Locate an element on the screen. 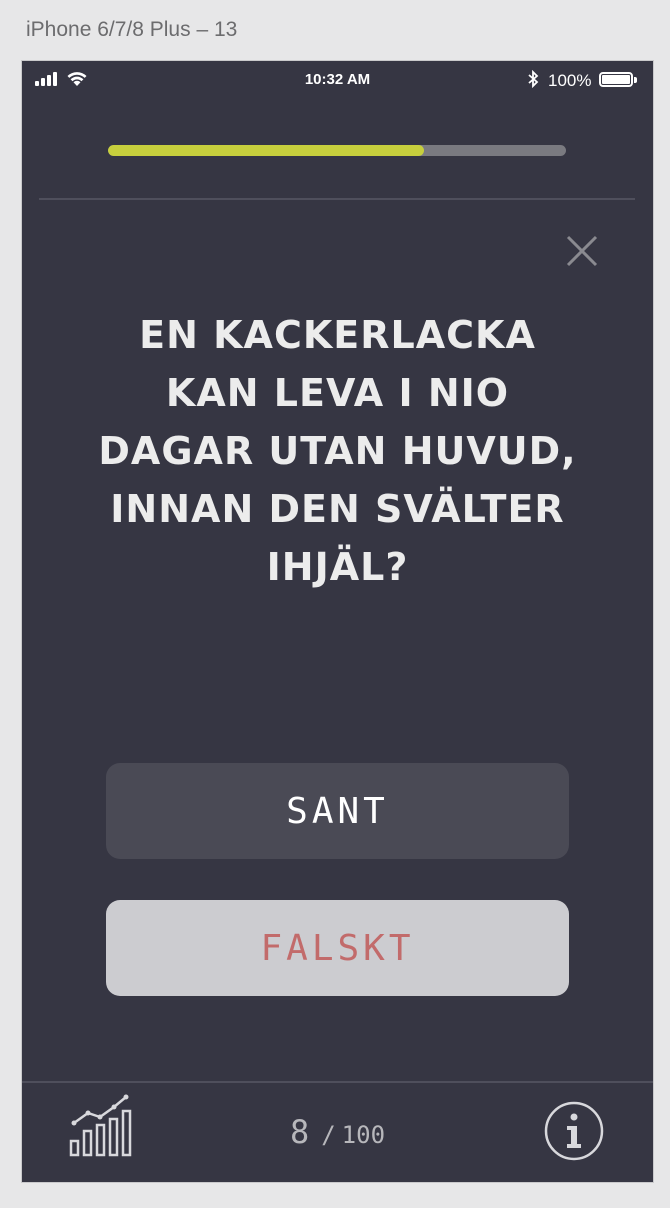 This screenshot has height=1208, width=670. close-icon is located at coordinates (582, 251).